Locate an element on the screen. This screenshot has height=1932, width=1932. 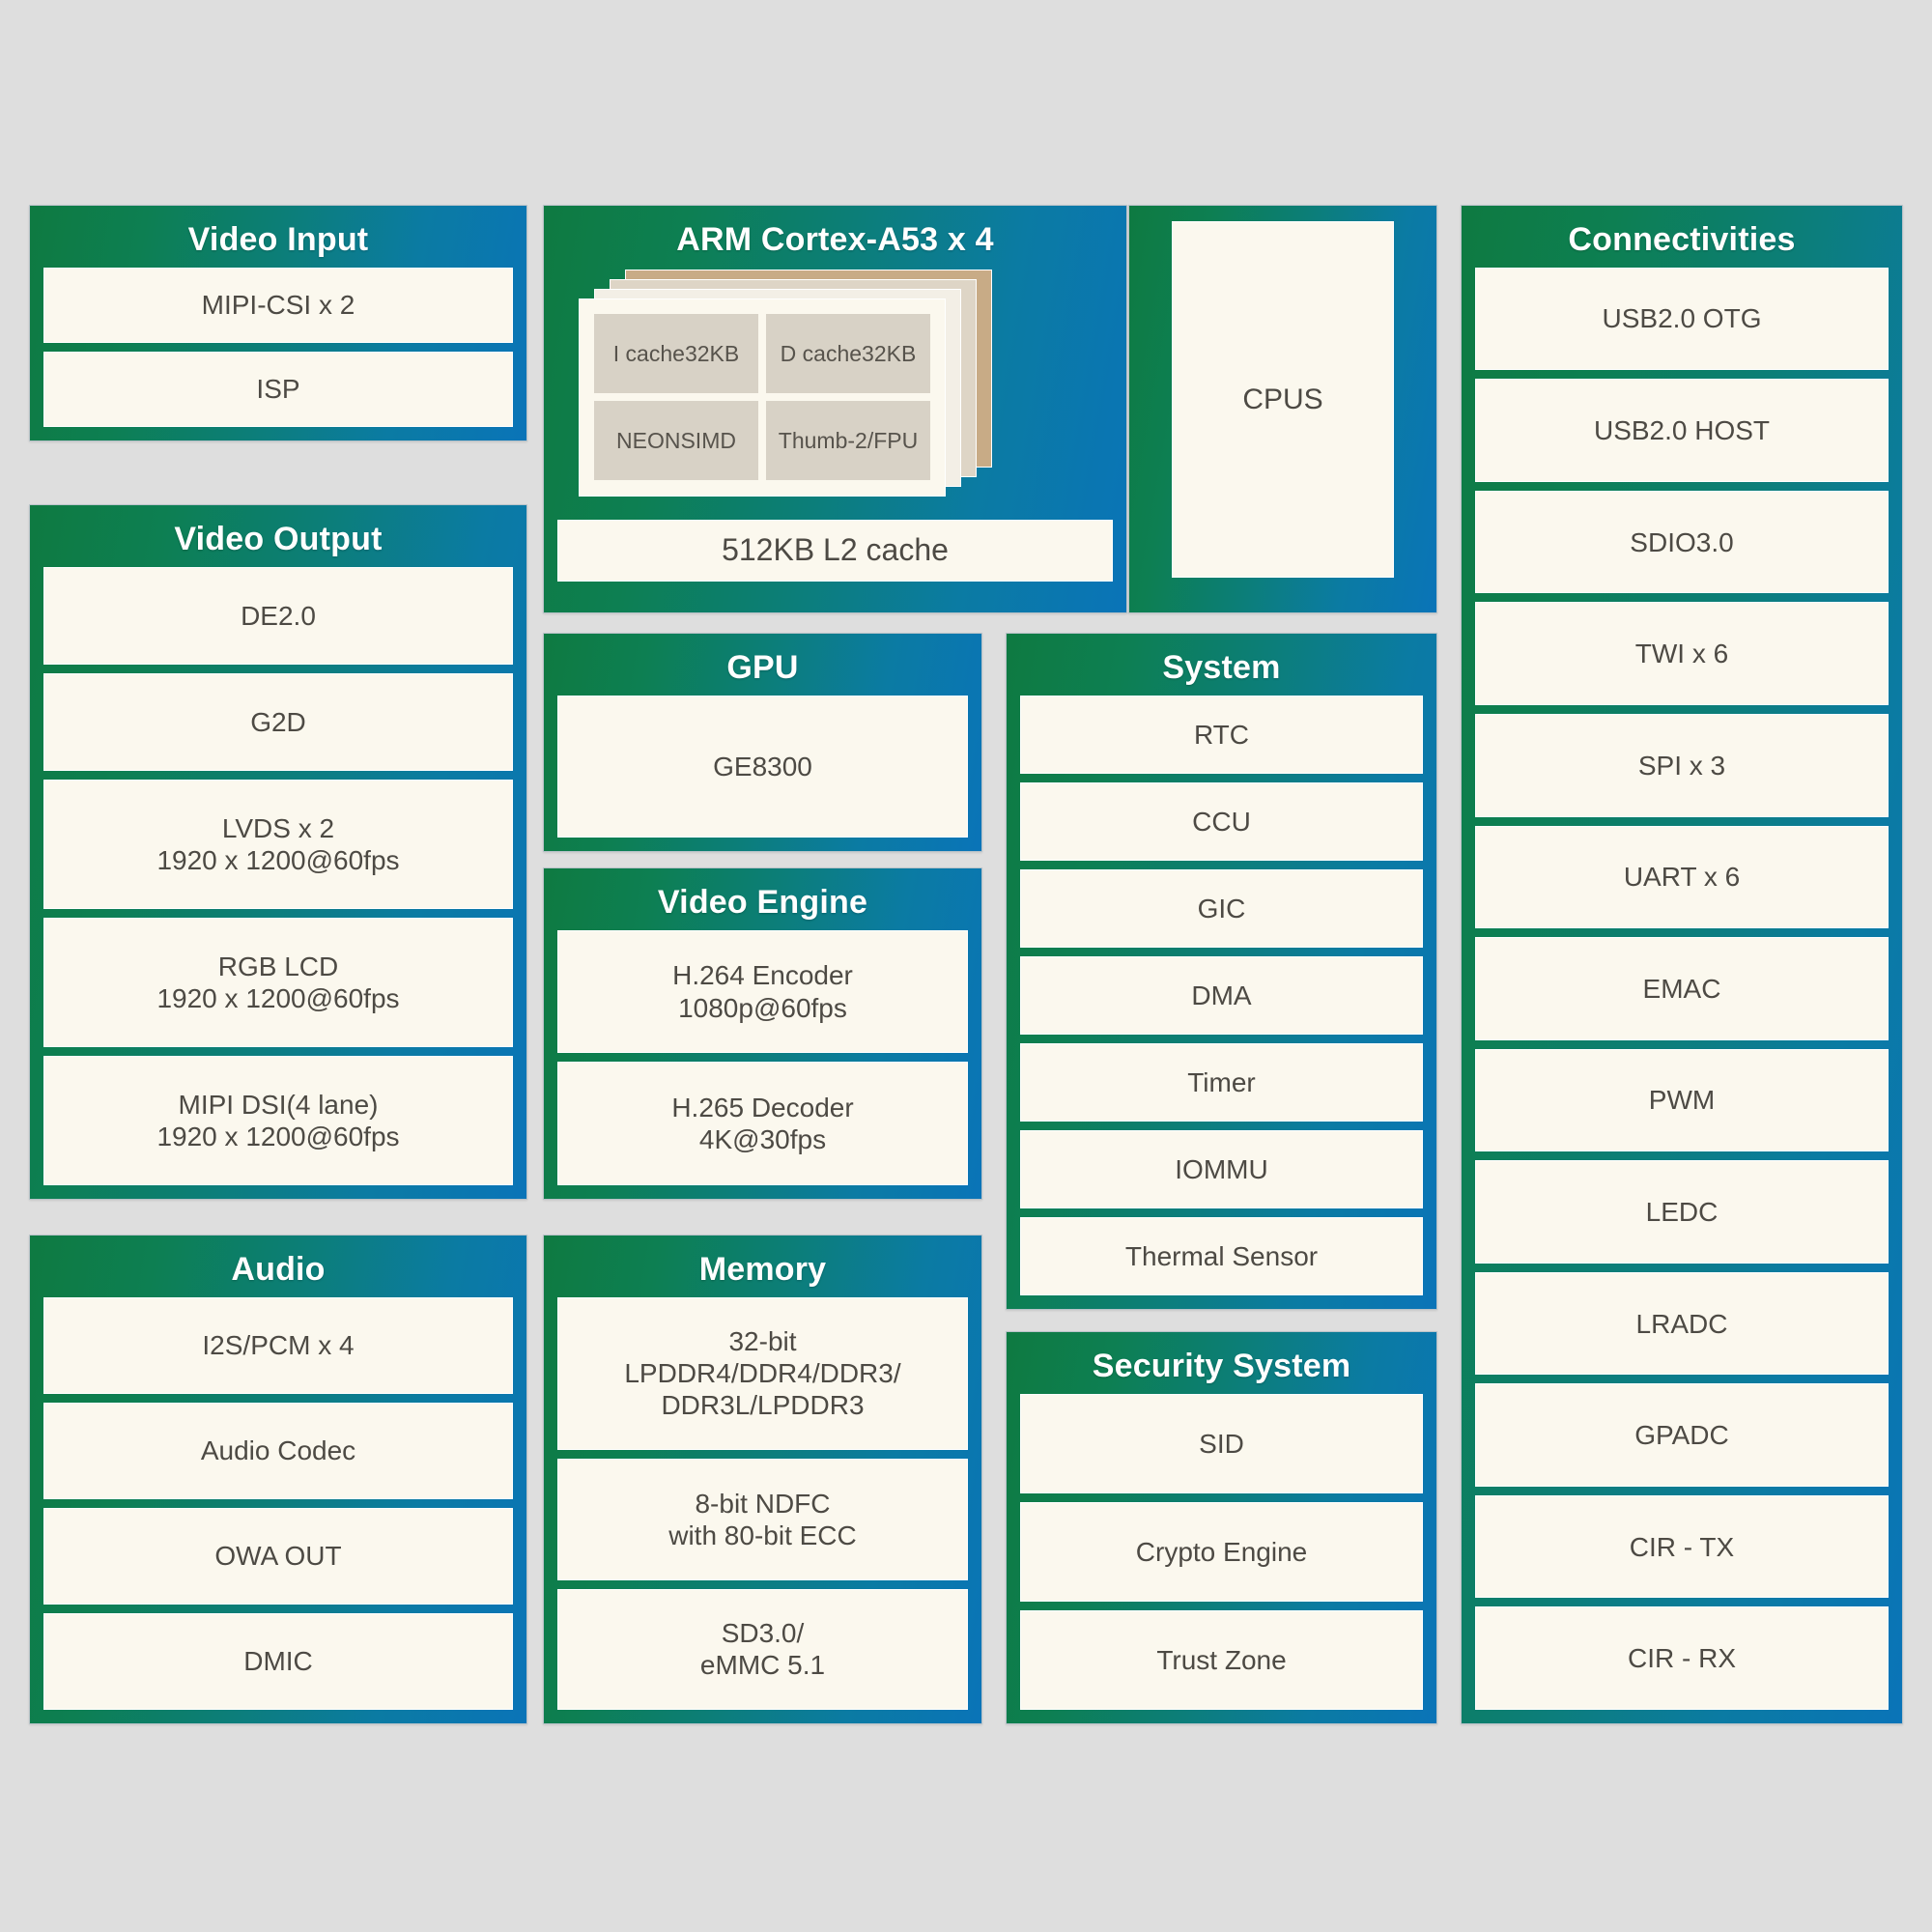
cpu-feature-cell-label: I cache32KB is located at coordinates (676, 354).